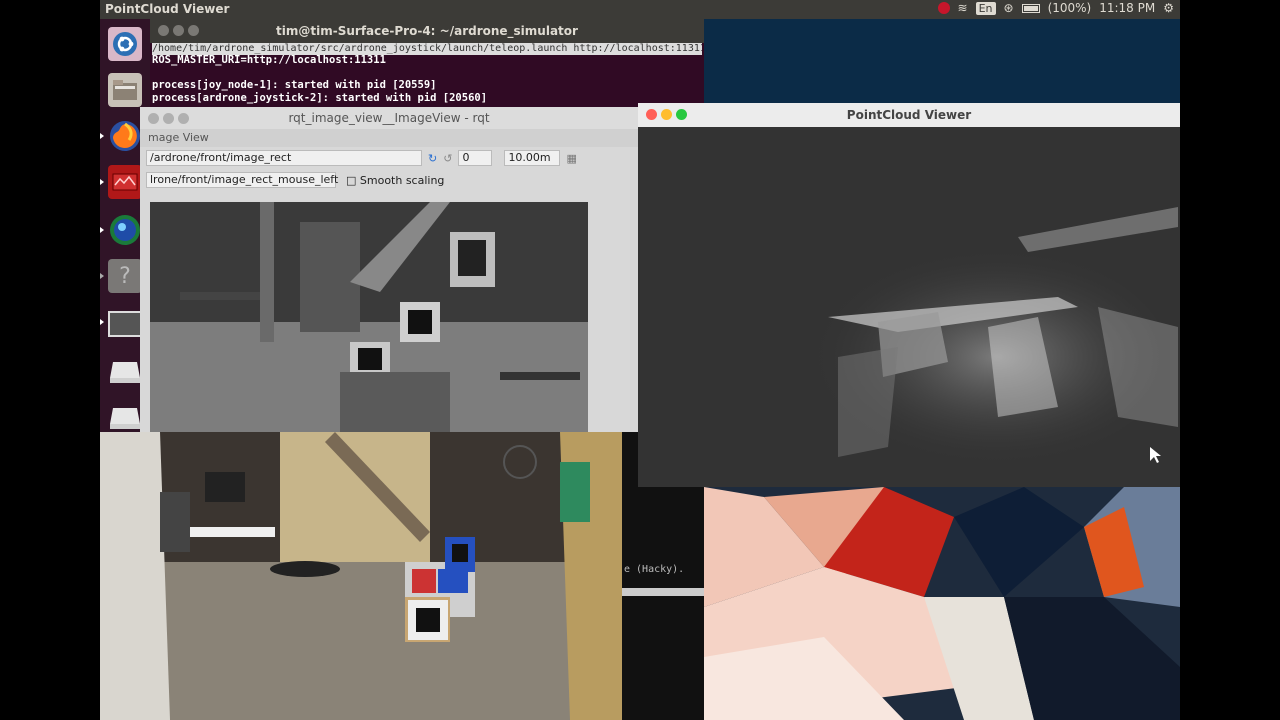 The width and height of the screenshot is (1280, 720). I want to click on wifi-icon: ≋, so click(963, 8).